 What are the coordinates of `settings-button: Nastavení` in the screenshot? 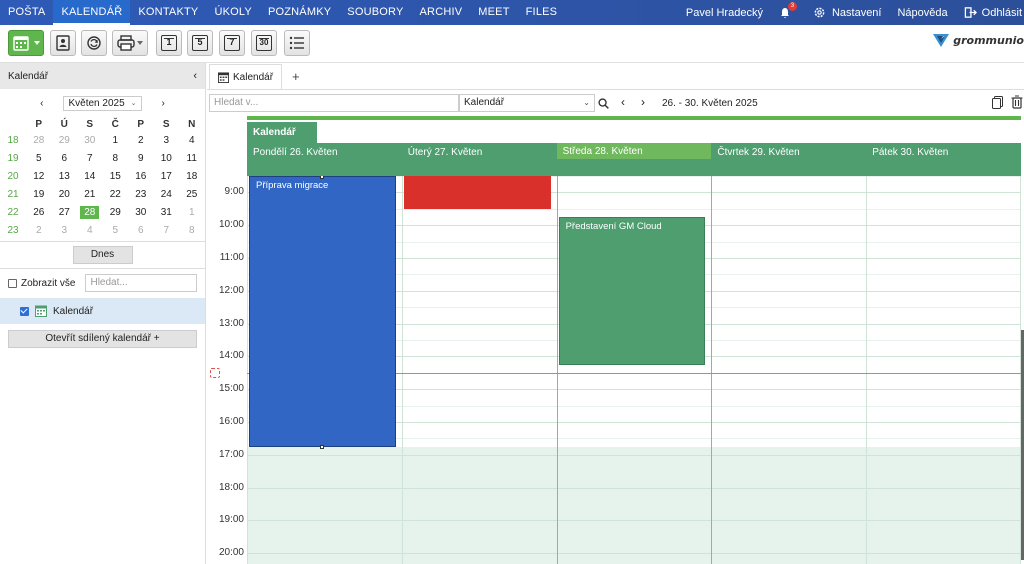 It's located at (847, 12).